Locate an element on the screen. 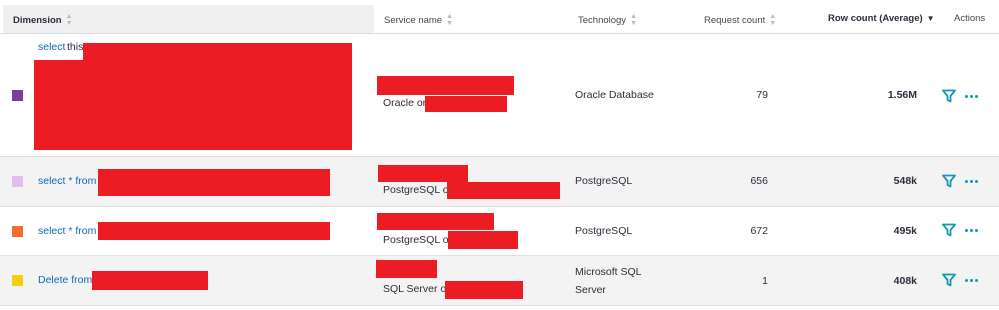  dimension-text: this is located at coordinates (75, 47).